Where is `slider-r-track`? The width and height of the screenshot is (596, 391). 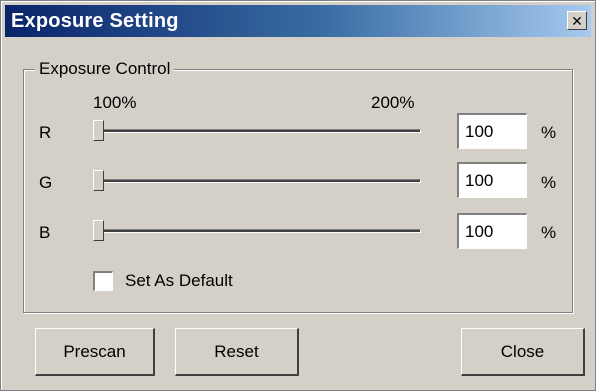
slider-r-track is located at coordinates (258, 131).